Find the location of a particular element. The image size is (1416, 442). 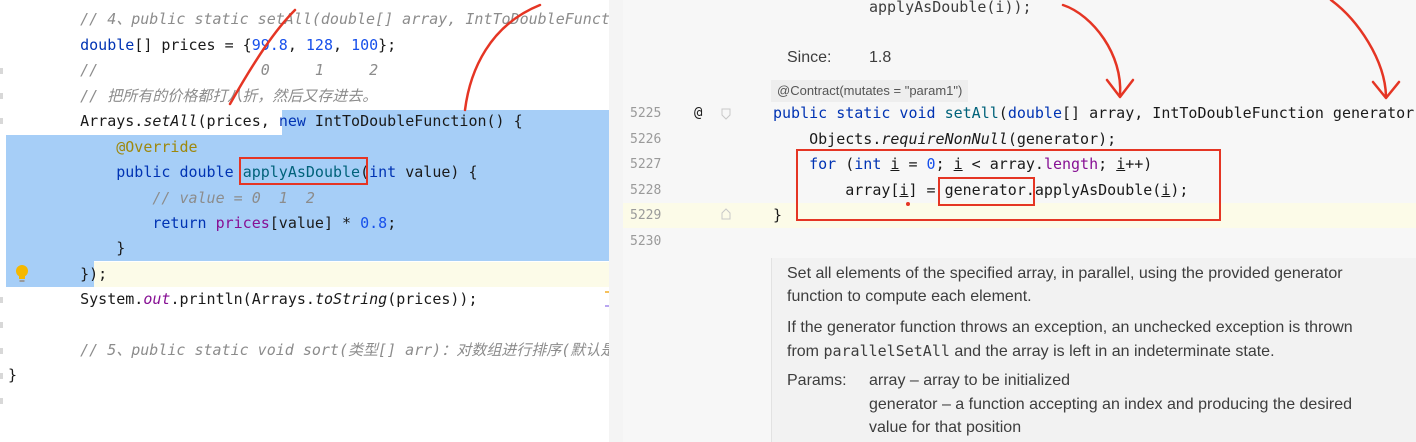

param-array: array – array to be initialized is located at coordinates (969, 380).